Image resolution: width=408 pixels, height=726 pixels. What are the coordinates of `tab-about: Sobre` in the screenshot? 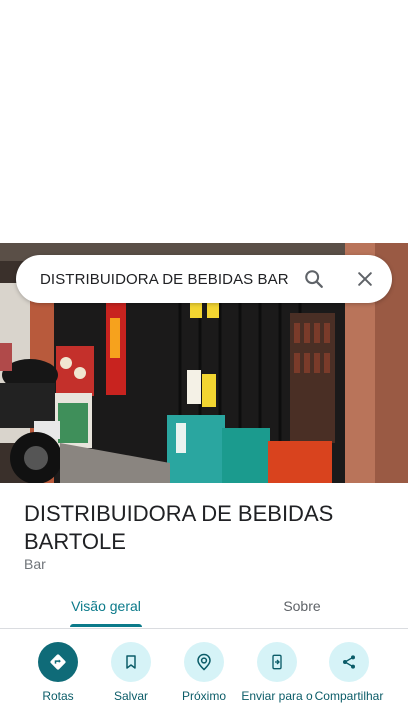 It's located at (302, 606).